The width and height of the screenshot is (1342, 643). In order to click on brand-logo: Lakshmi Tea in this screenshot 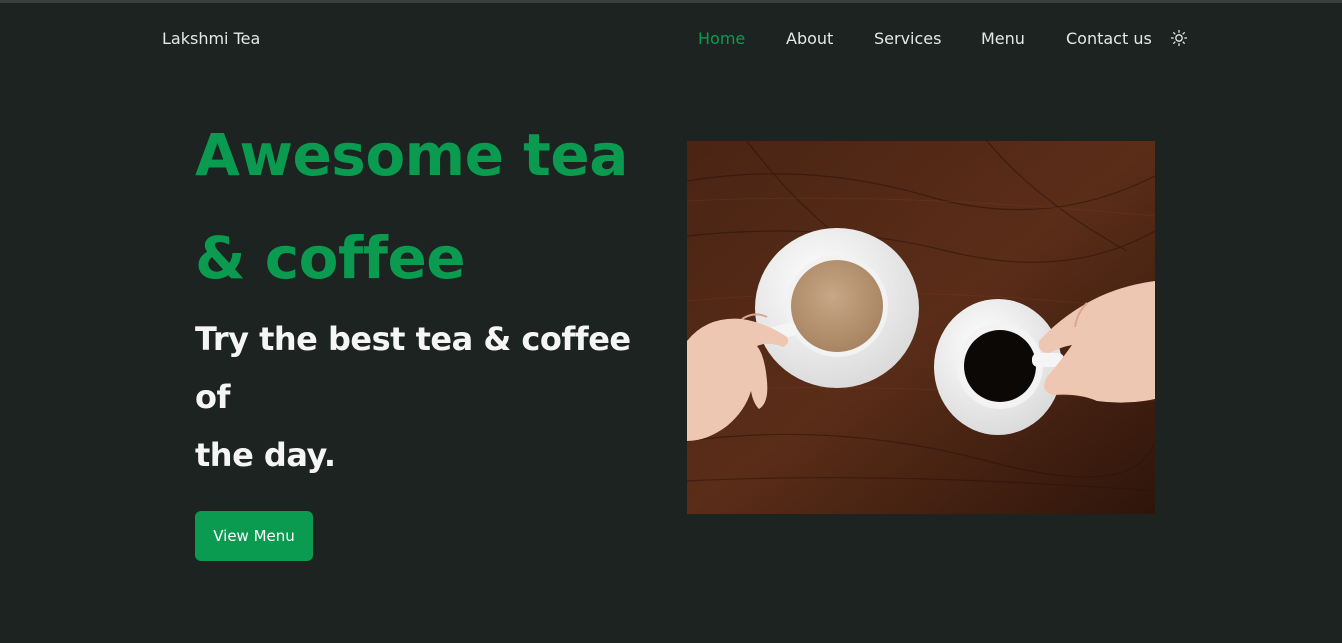, I will do `click(211, 38)`.